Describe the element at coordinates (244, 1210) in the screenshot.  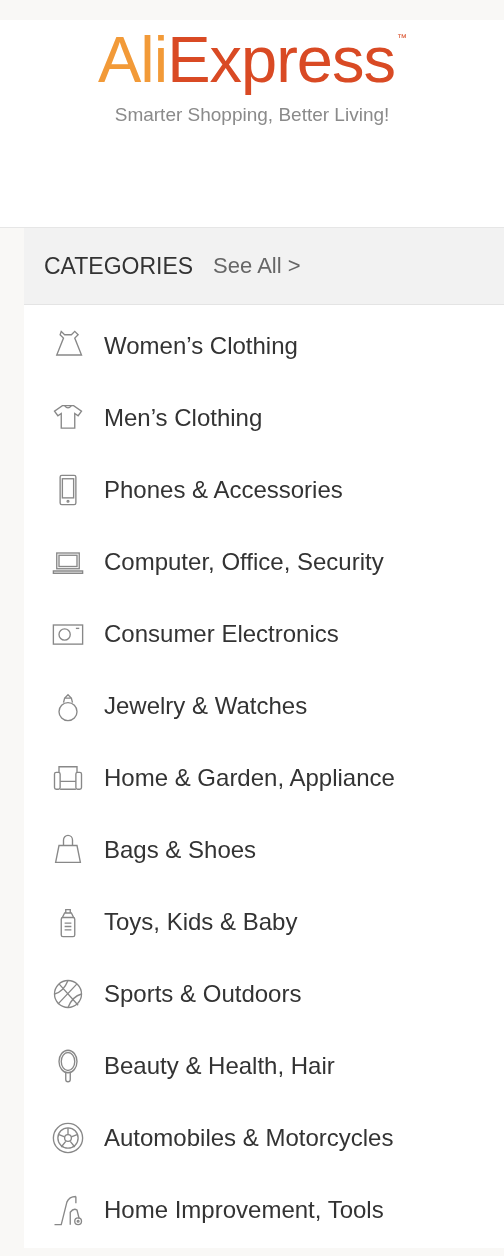
I see `category-link: Home Improvement, Tools` at that location.